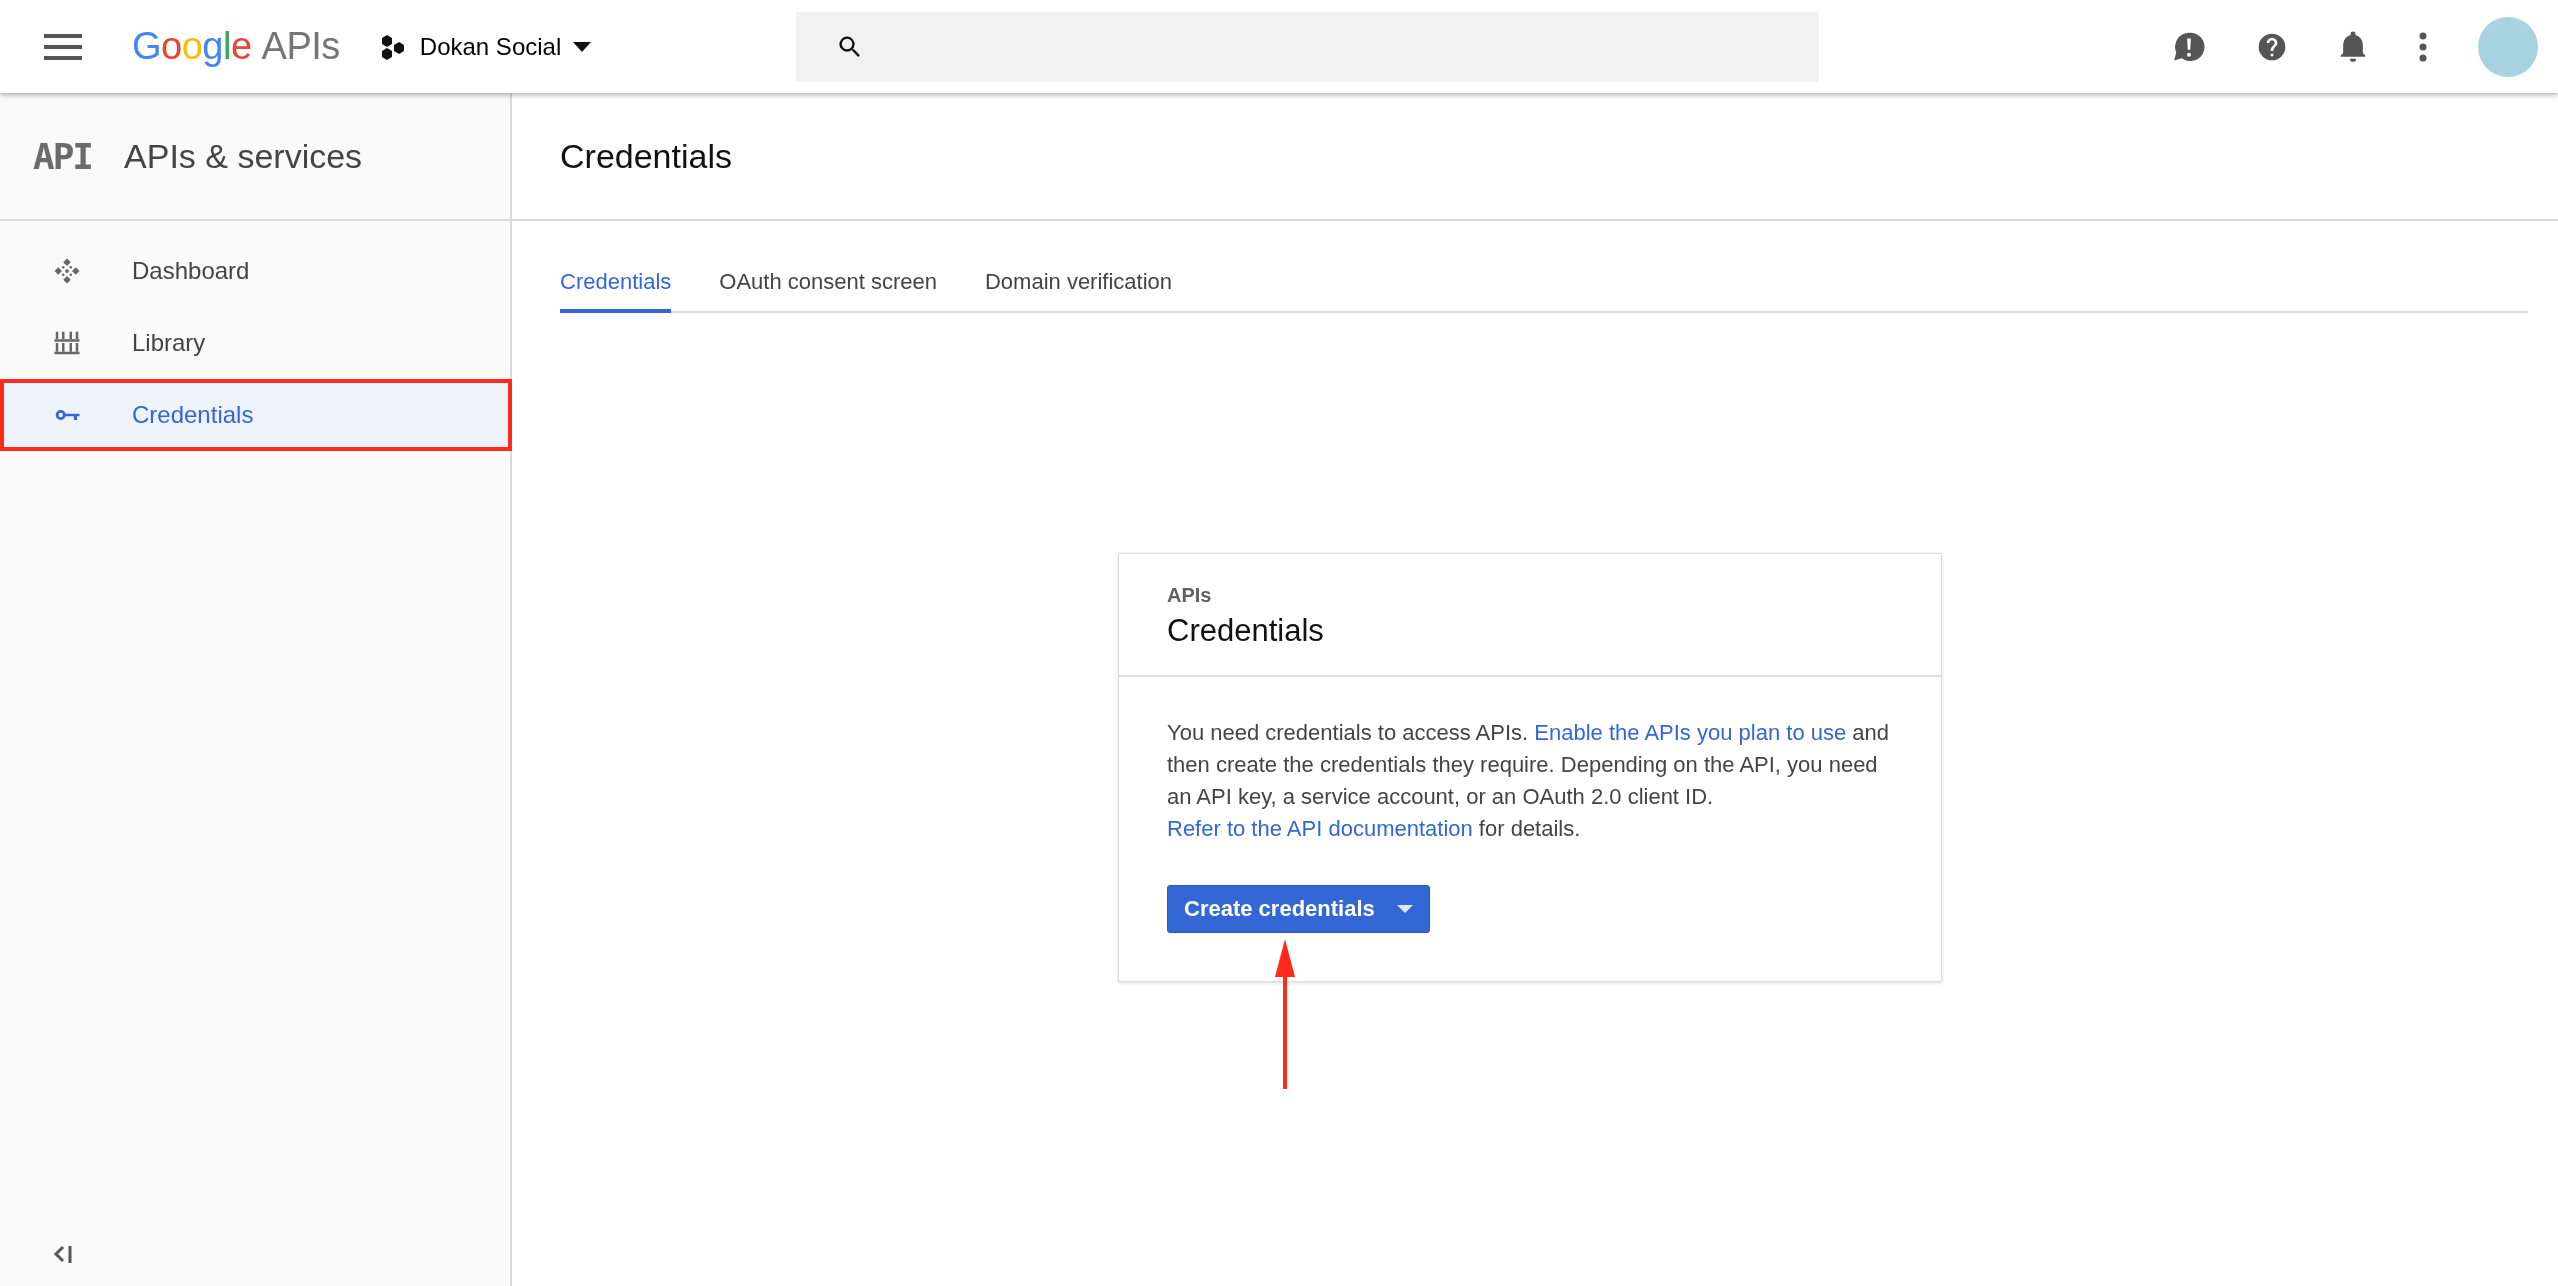 This screenshot has width=2558, height=1286. Describe the element at coordinates (1246, 631) in the screenshot. I see `card-title: Credentials` at that location.